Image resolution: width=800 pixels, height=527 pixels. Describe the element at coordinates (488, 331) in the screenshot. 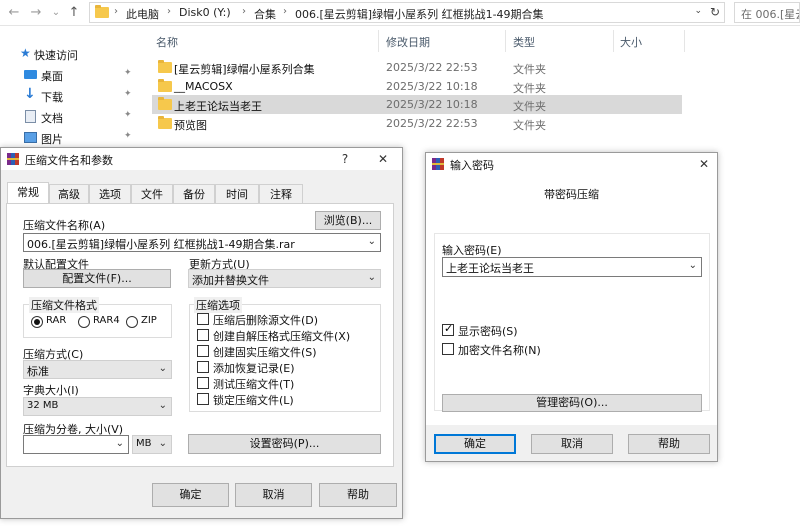

I see `option-label: 显示密码(S)` at that location.